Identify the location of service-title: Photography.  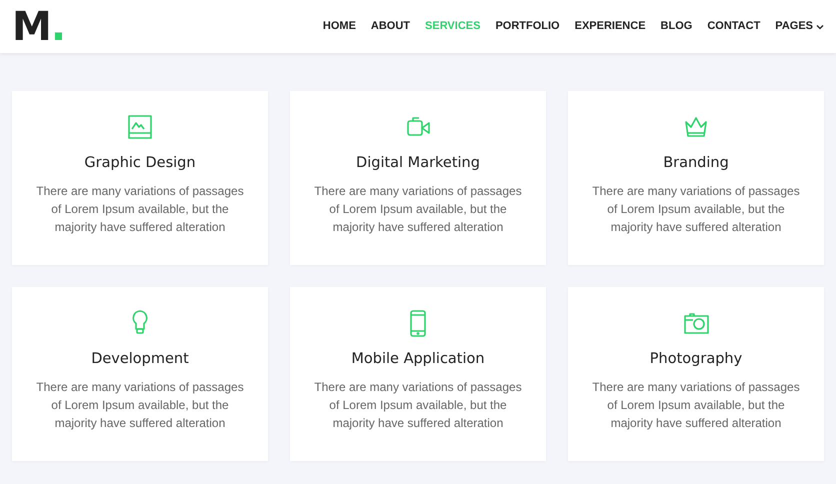
(696, 359).